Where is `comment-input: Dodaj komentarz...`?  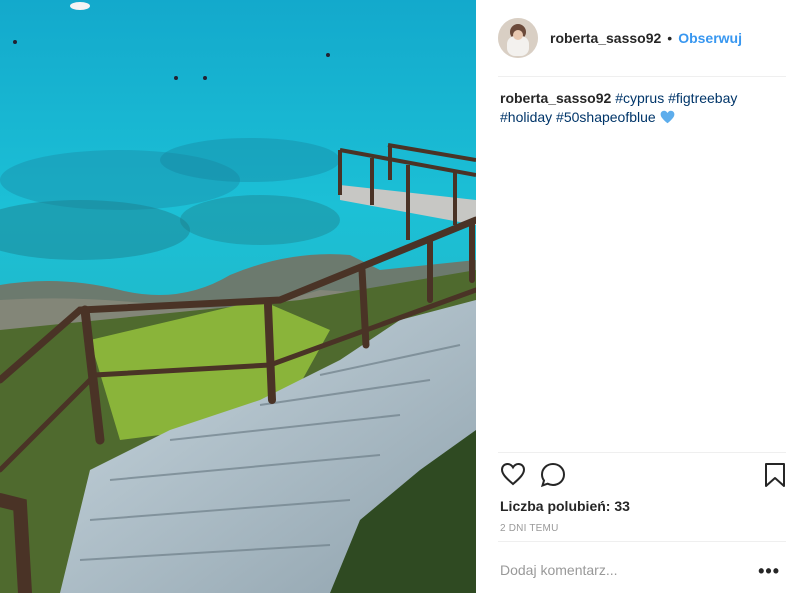
comment-input: Dodaj komentarz... is located at coordinates (559, 570).